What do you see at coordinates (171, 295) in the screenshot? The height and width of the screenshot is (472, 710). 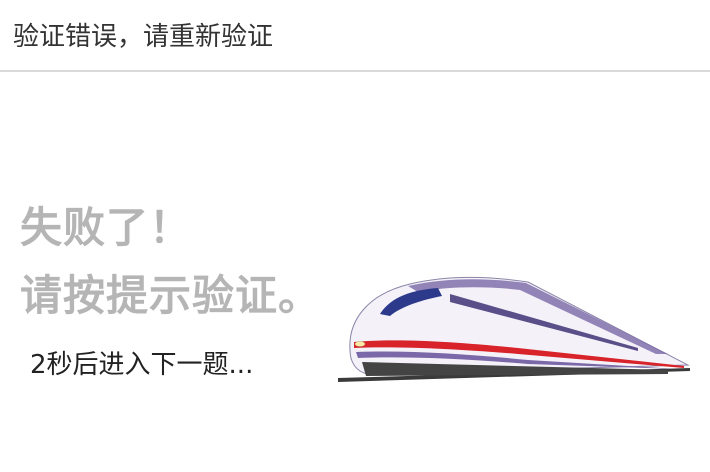 I see `failure-instruction: 请按提示验证。` at bounding box center [171, 295].